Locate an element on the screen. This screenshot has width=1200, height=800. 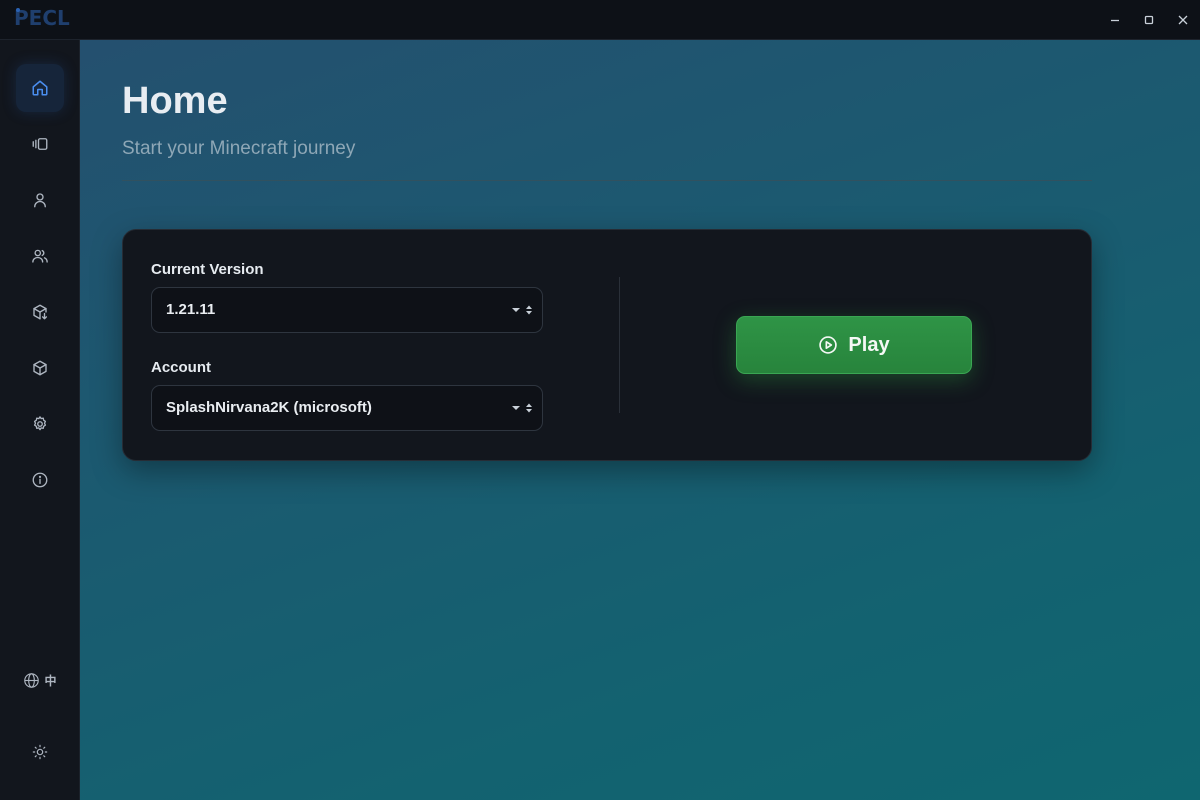
minimize-button is located at coordinates (1115, 20).